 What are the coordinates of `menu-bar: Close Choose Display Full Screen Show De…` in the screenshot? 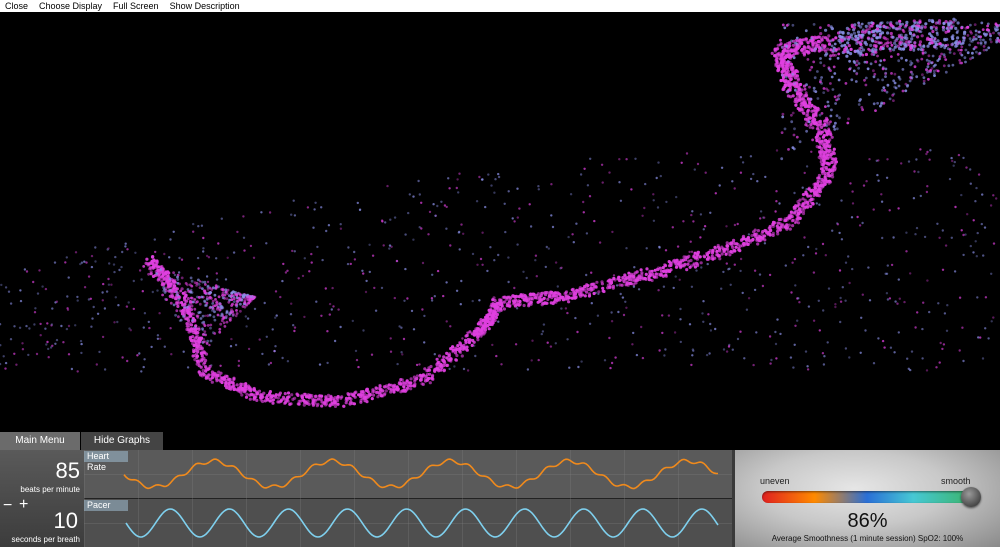 It's located at (500, 6).